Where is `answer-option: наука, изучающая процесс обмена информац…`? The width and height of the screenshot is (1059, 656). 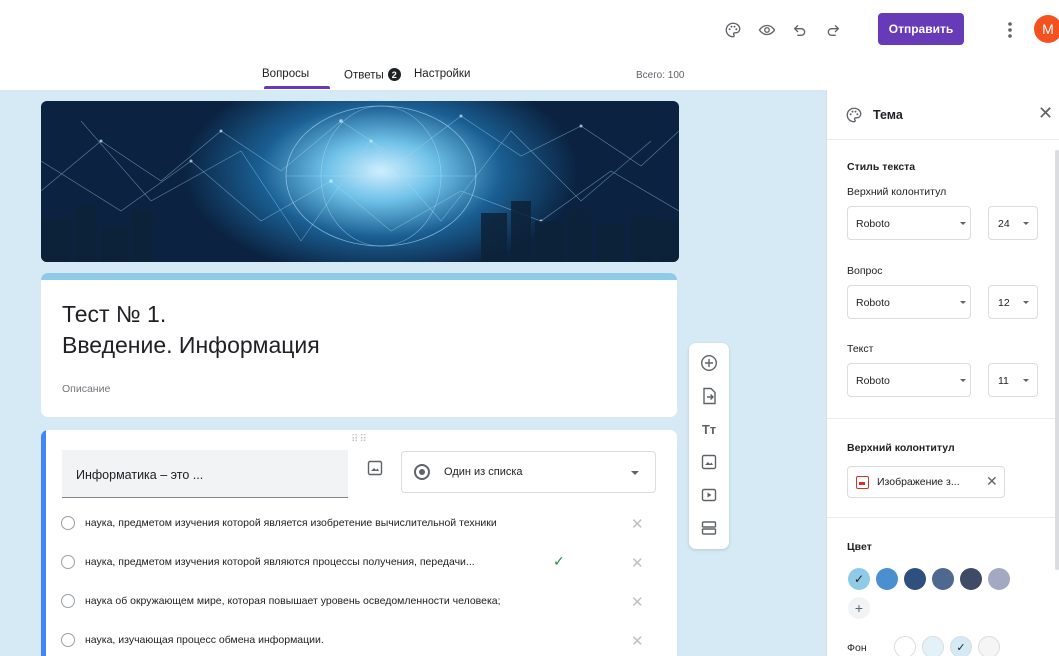 answer-option: наука, изучающая процесс обмена информац… is located at coordinates (361, 641).